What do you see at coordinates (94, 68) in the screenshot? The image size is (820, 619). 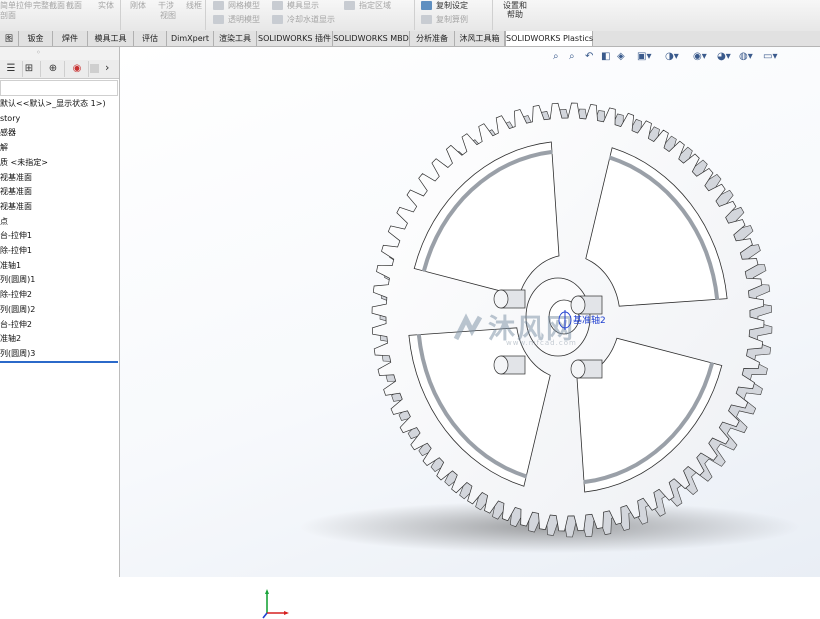 I see `tabs-scroll-left-icon` at bounding box center [94, 68].